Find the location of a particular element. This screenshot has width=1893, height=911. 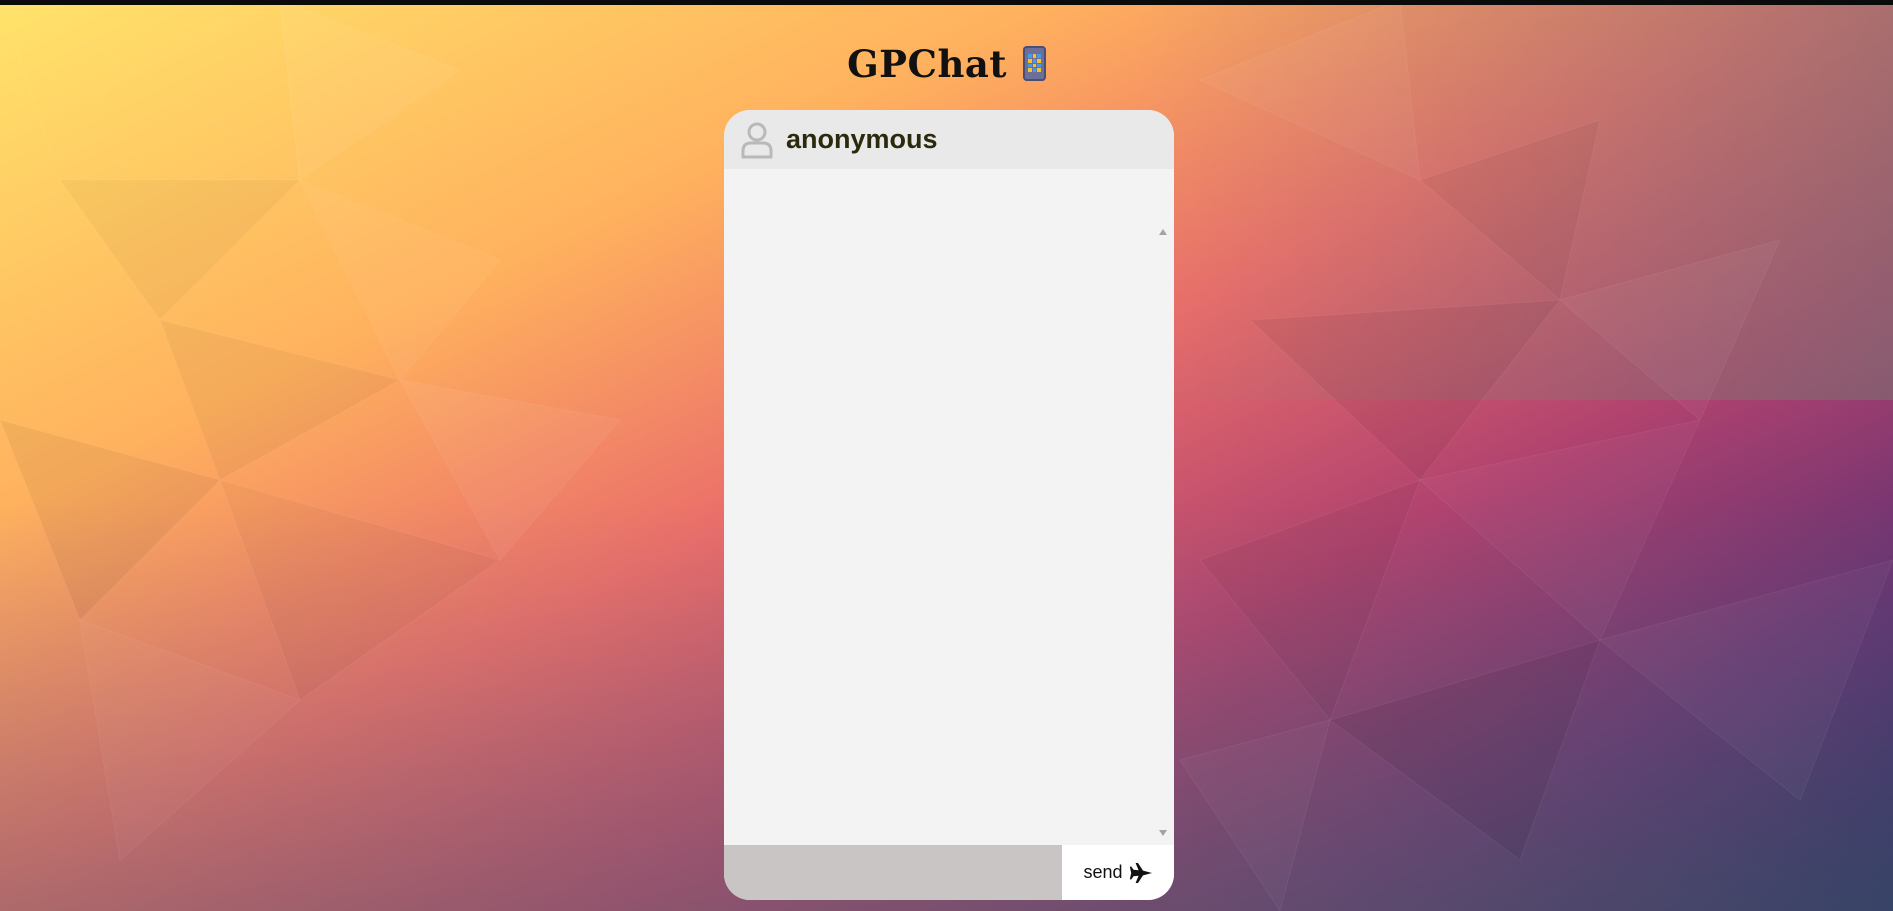

username: anonymous is located at coordinates (862, 139).